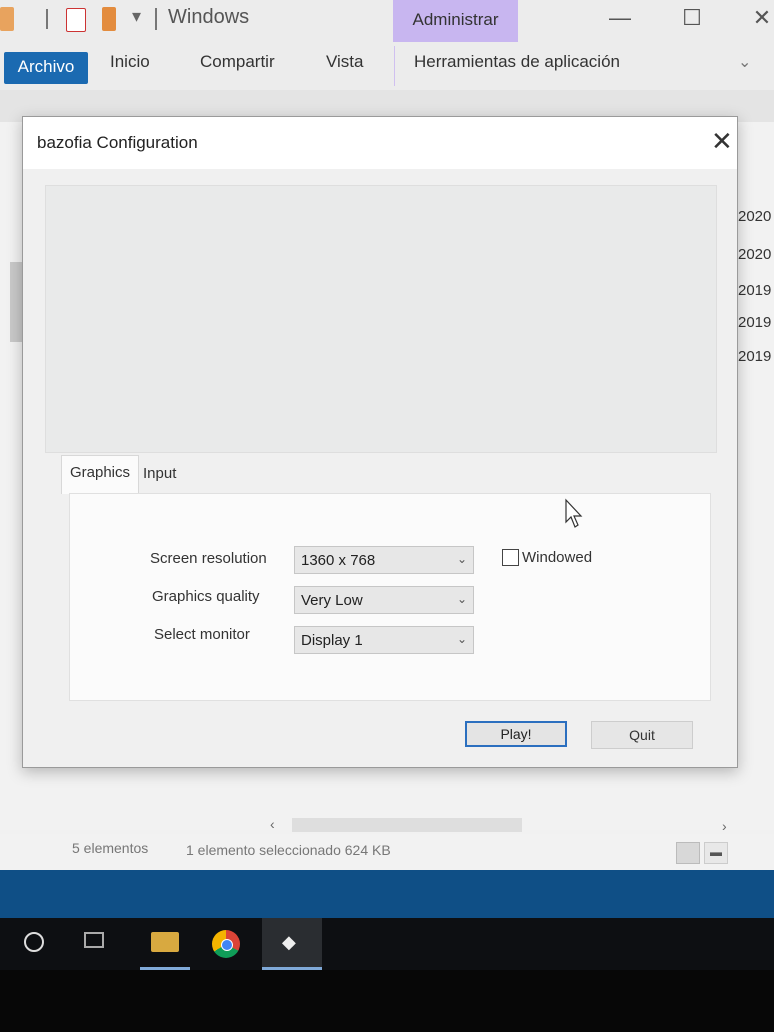 The image size is (774, 1032). What do you see at coordinates (692, 20) in the screenshot?
I see `maximize-button: ☐` at bounding box center [692, 20].